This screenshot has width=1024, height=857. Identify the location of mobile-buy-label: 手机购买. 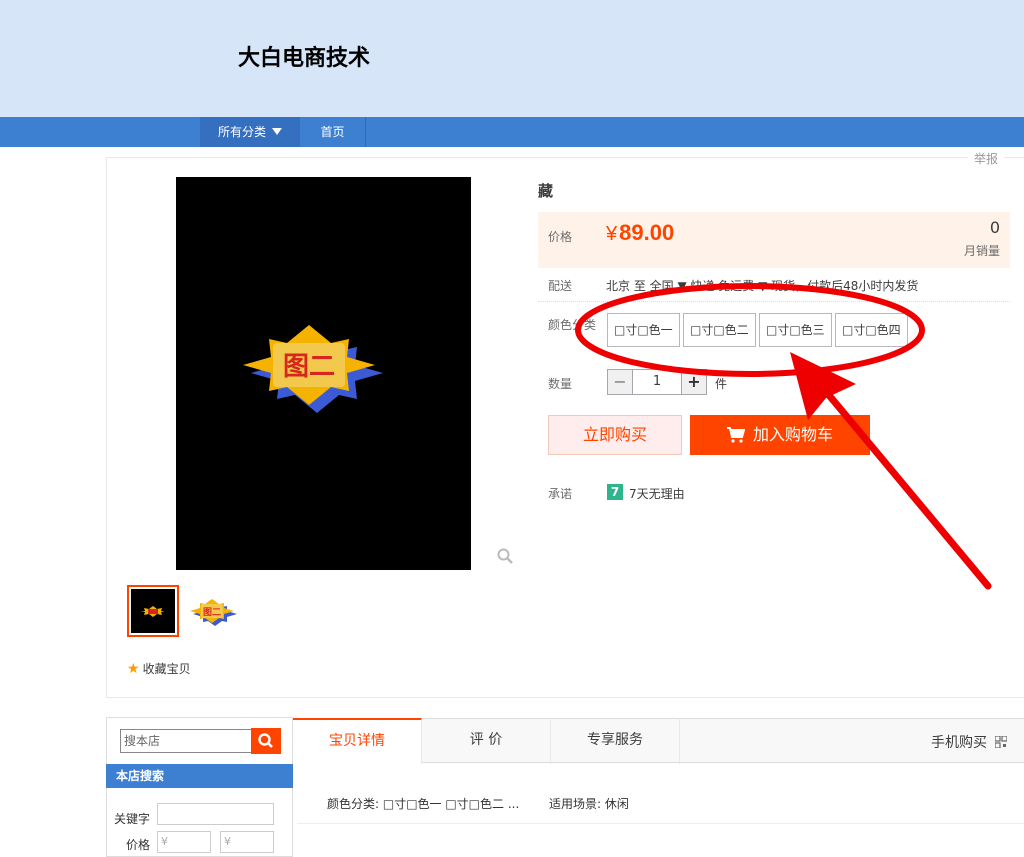
(959, 743).